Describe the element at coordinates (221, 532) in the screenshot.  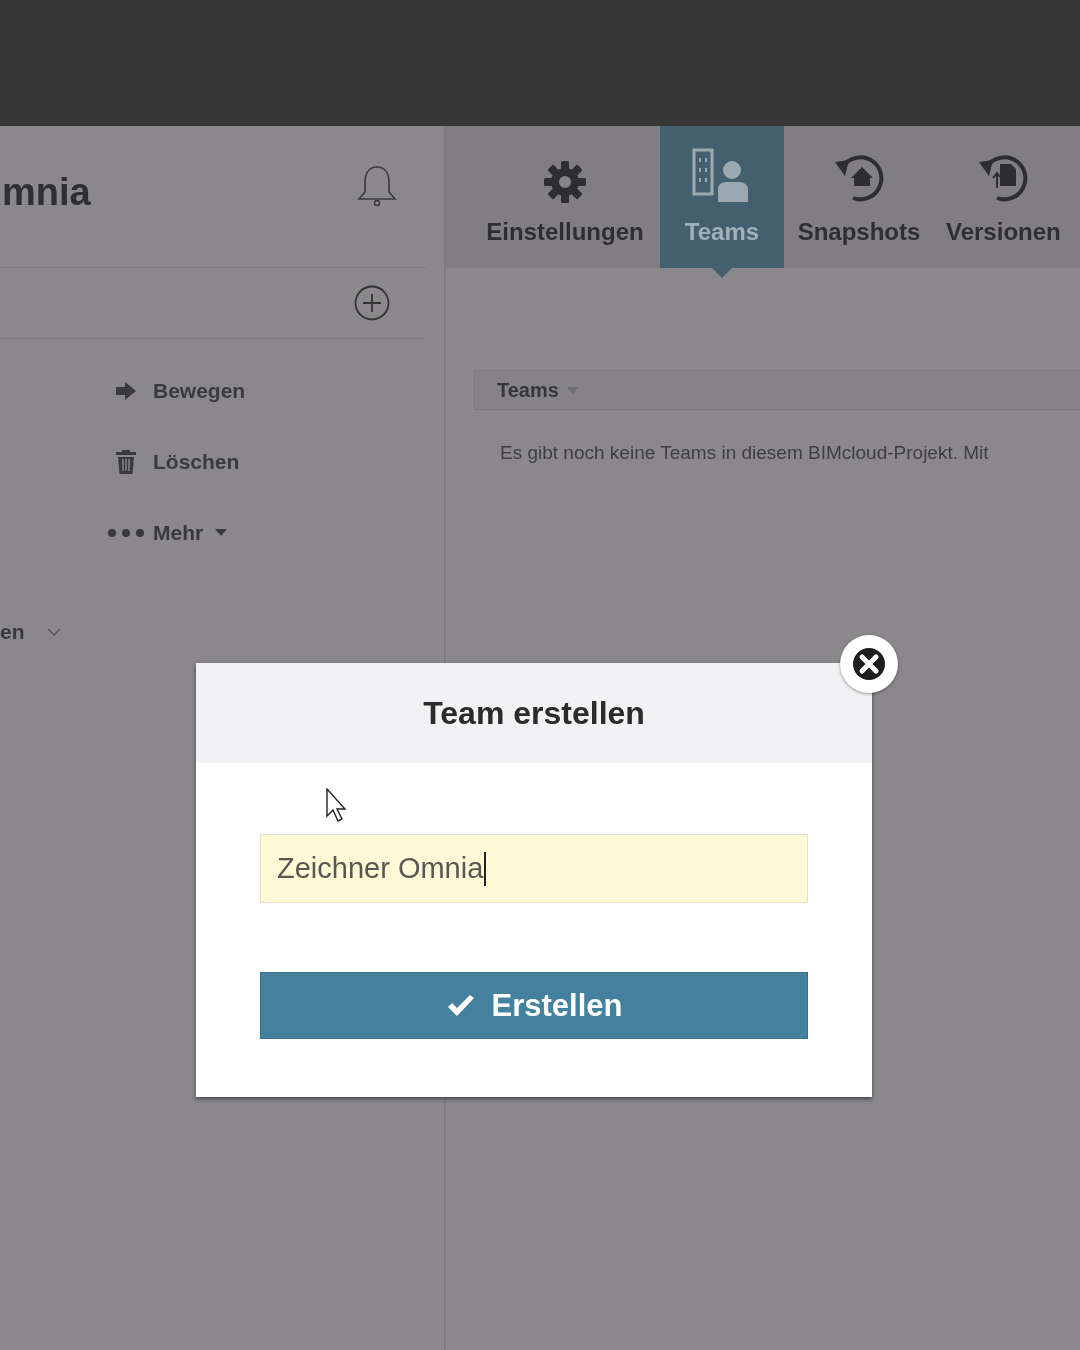
I see `caret-icon` at that location.